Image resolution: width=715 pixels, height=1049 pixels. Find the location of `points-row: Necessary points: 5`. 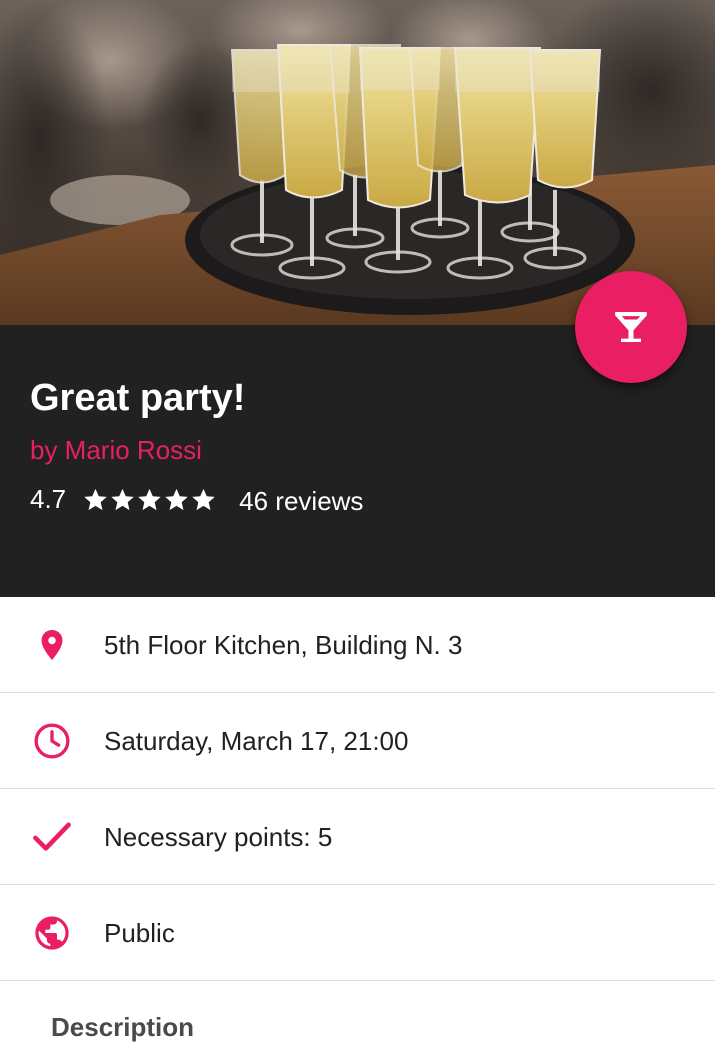

points-row: Necessary points: 5 is located at coordinates (357, 837).